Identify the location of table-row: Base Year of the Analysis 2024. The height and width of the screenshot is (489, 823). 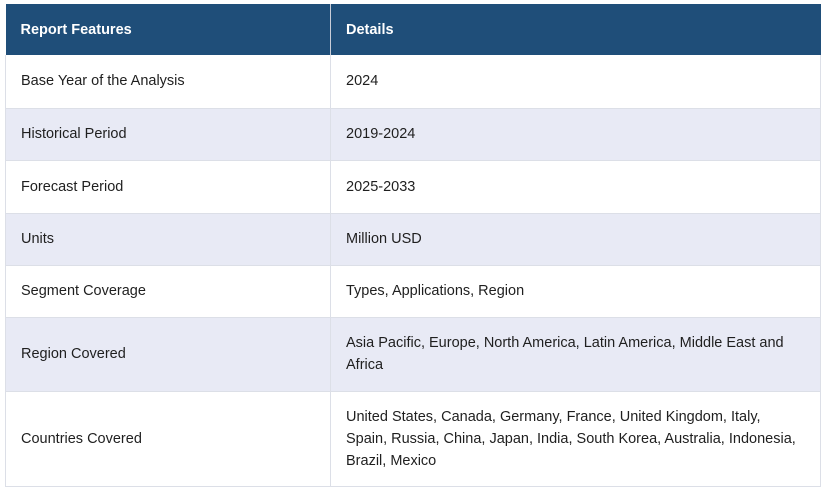
(413, 82).